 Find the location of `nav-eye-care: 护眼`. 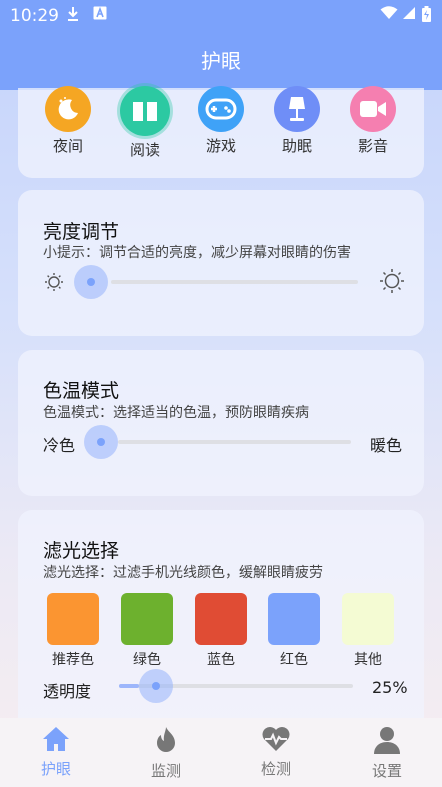

nav-eye-care: 护眼 is located at coordinates (56, 752).